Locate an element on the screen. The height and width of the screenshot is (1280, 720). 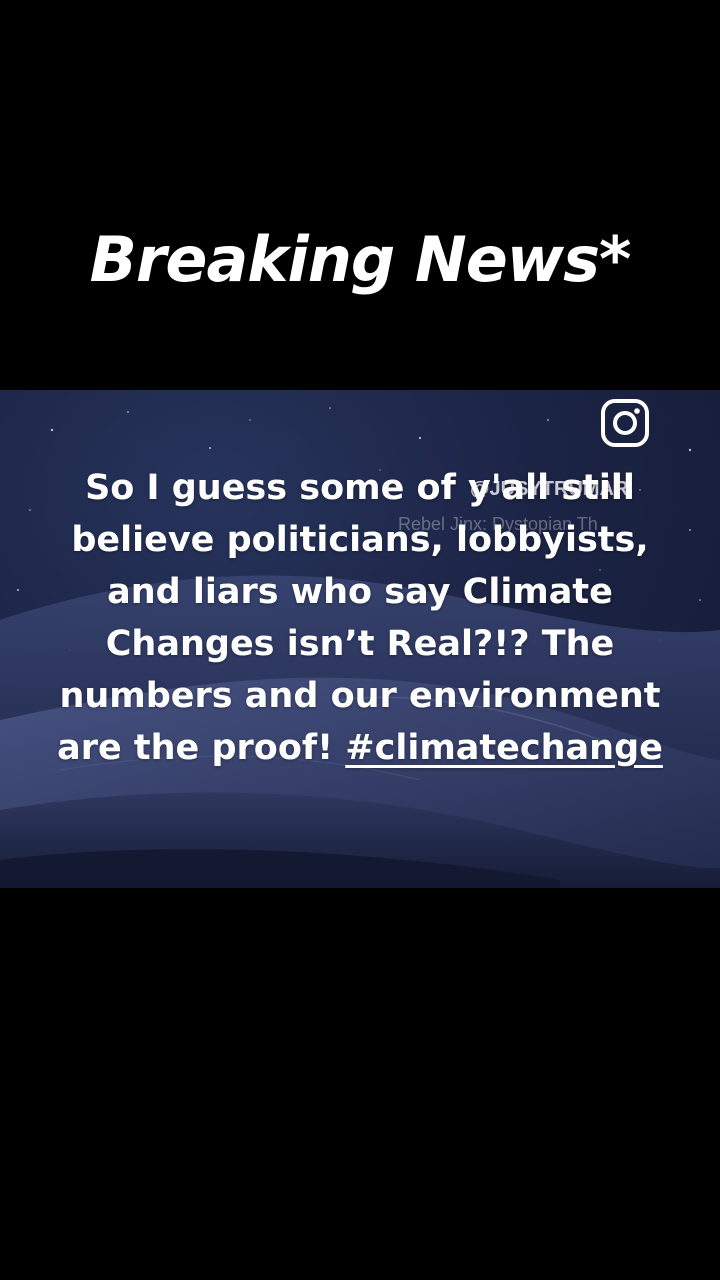
hashtag-link: #climatechange is located at coordinates (504, 748).